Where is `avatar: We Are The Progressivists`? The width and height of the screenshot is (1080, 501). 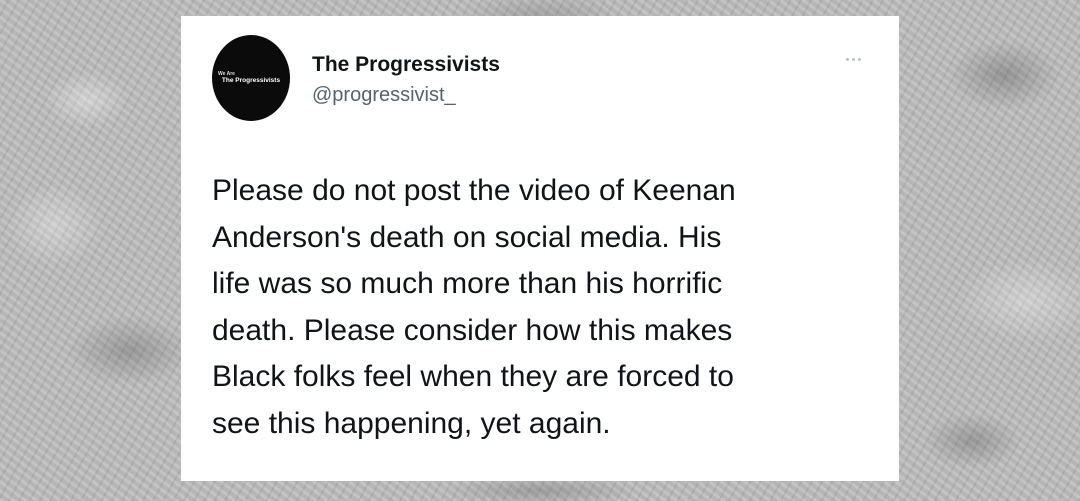
avatar: We Are The Progressivists is located at coordinates (251, 78).